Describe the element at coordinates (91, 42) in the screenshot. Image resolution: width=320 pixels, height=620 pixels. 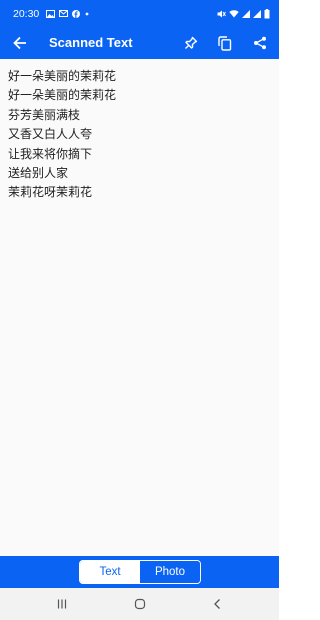
I see `page-title: Scanned Text` at that location.